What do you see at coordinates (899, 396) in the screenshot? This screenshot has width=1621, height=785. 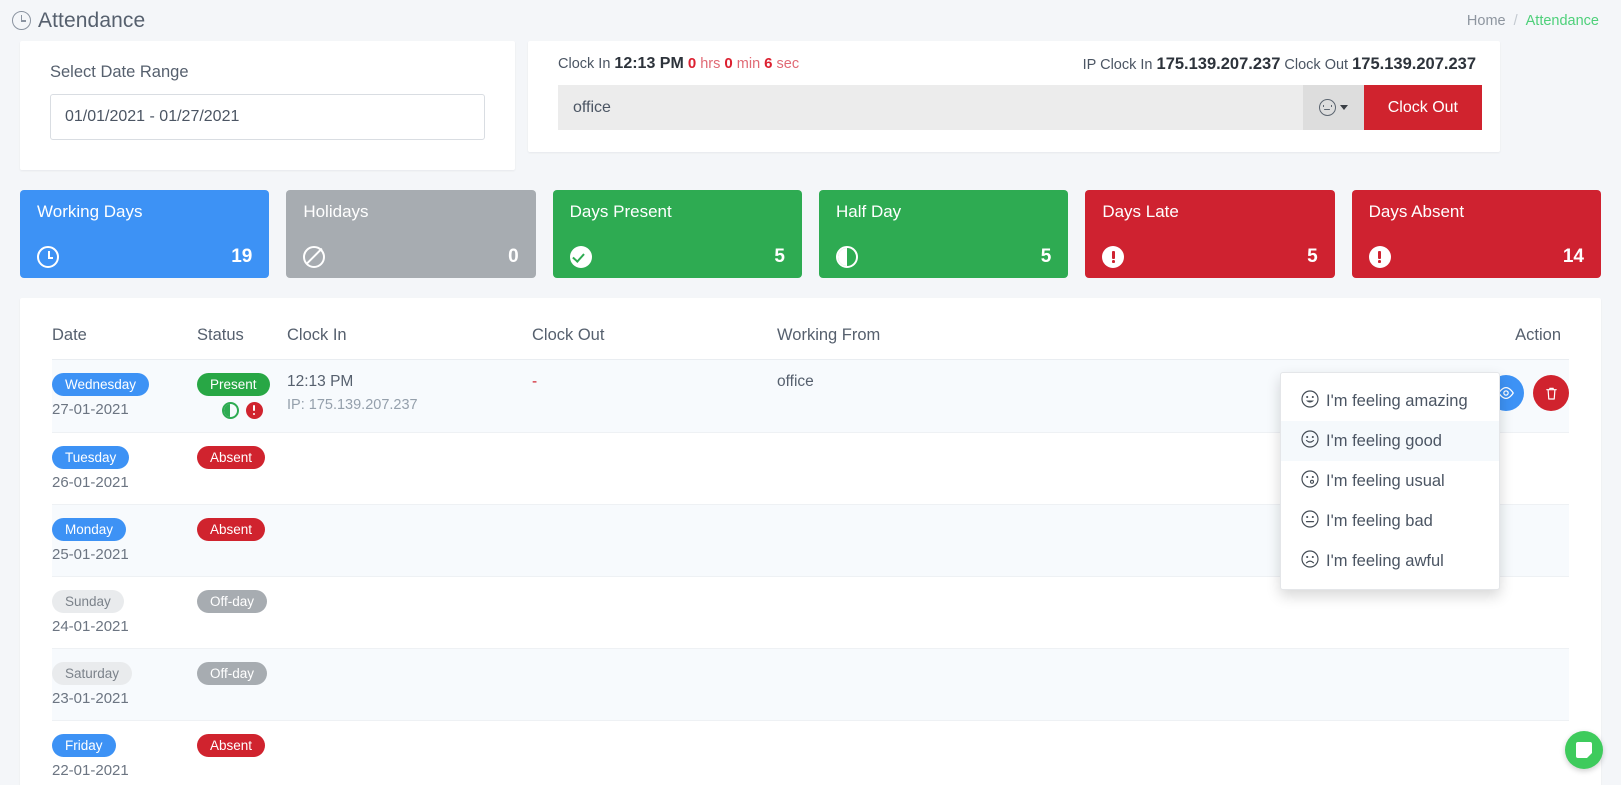 I see `cell-working-from: office` at bounding box center [899, 396].